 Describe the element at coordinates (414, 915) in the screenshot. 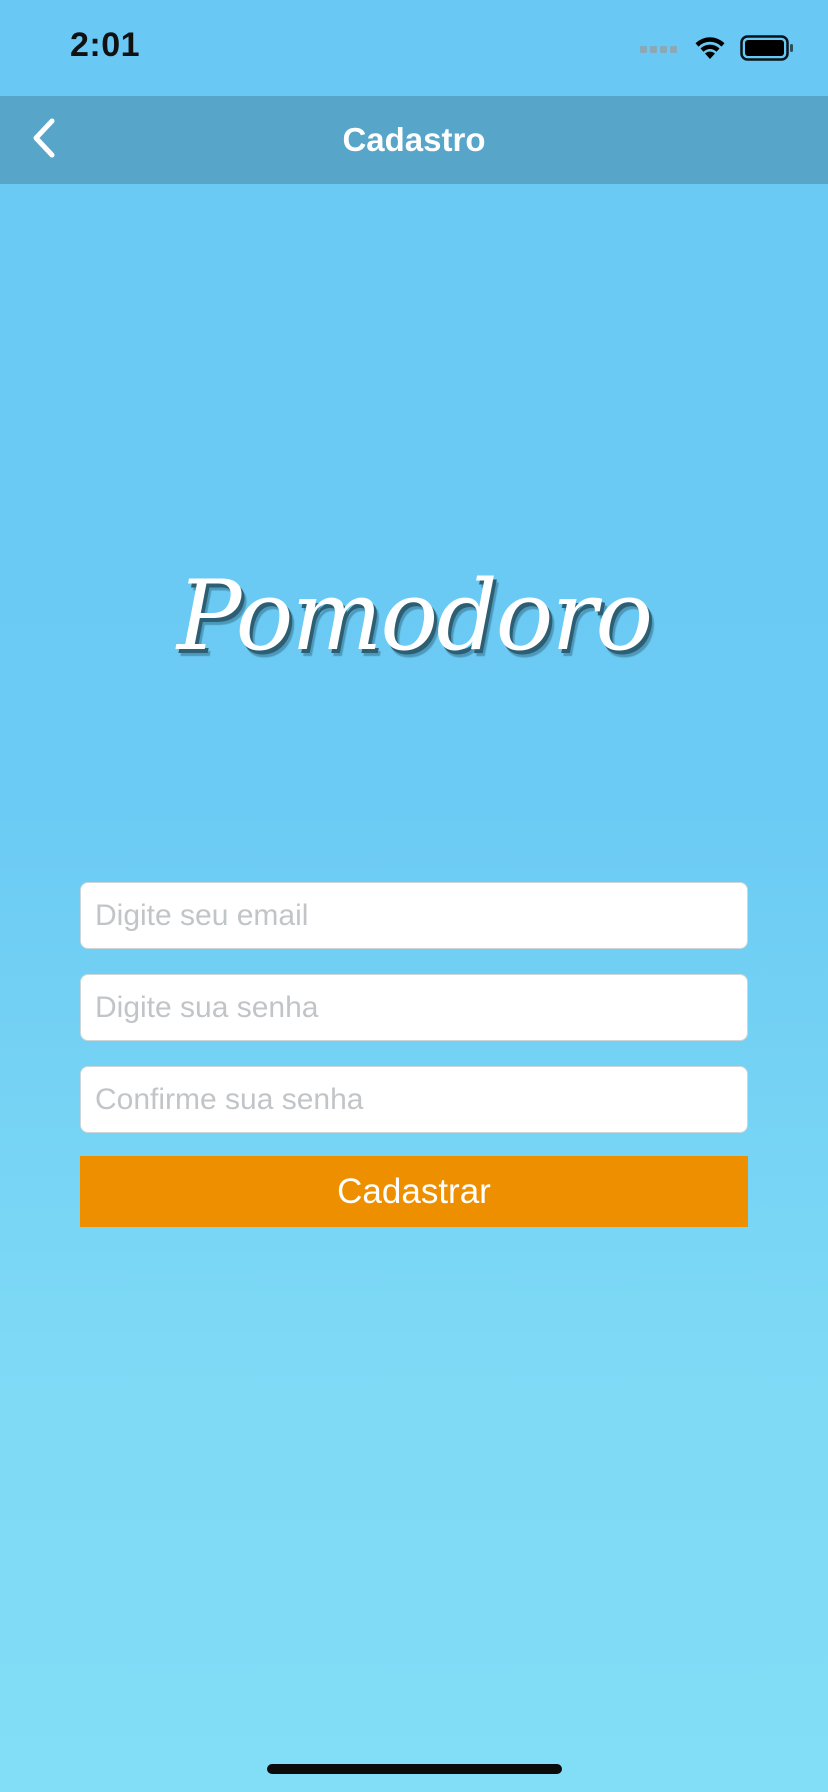

I see `email-field` at that location.